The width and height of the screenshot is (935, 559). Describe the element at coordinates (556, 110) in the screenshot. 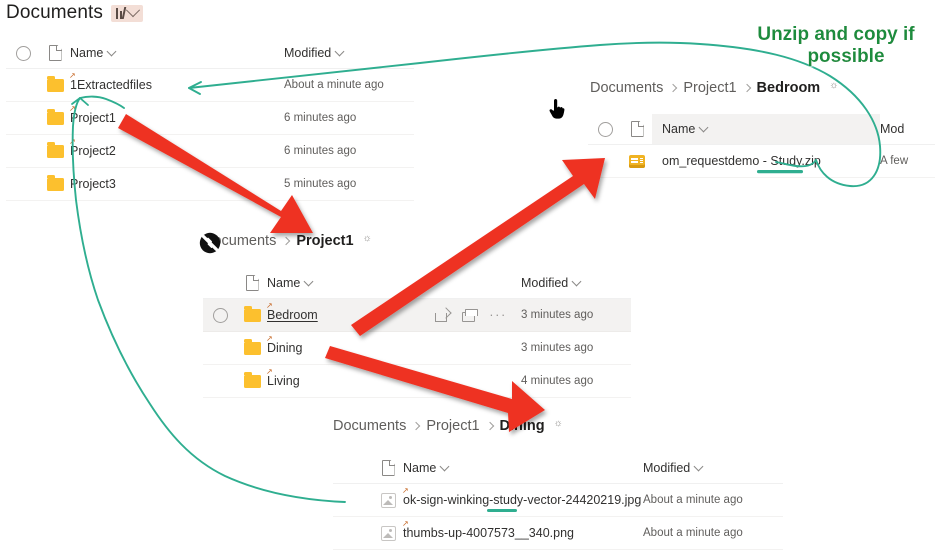

I see `pointing-hand-cursor` at that location.